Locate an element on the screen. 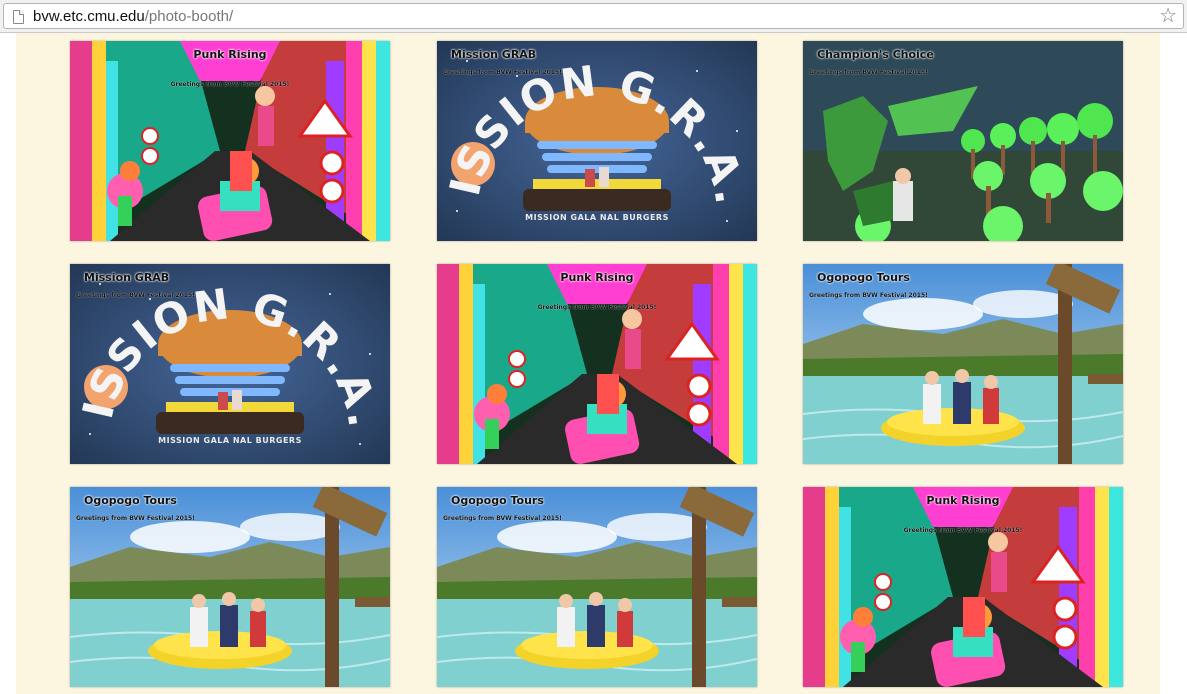 The height and width of the screenshot is (694, 1187). url-path: /photo-booth/ is located at coordinates (189, 16).